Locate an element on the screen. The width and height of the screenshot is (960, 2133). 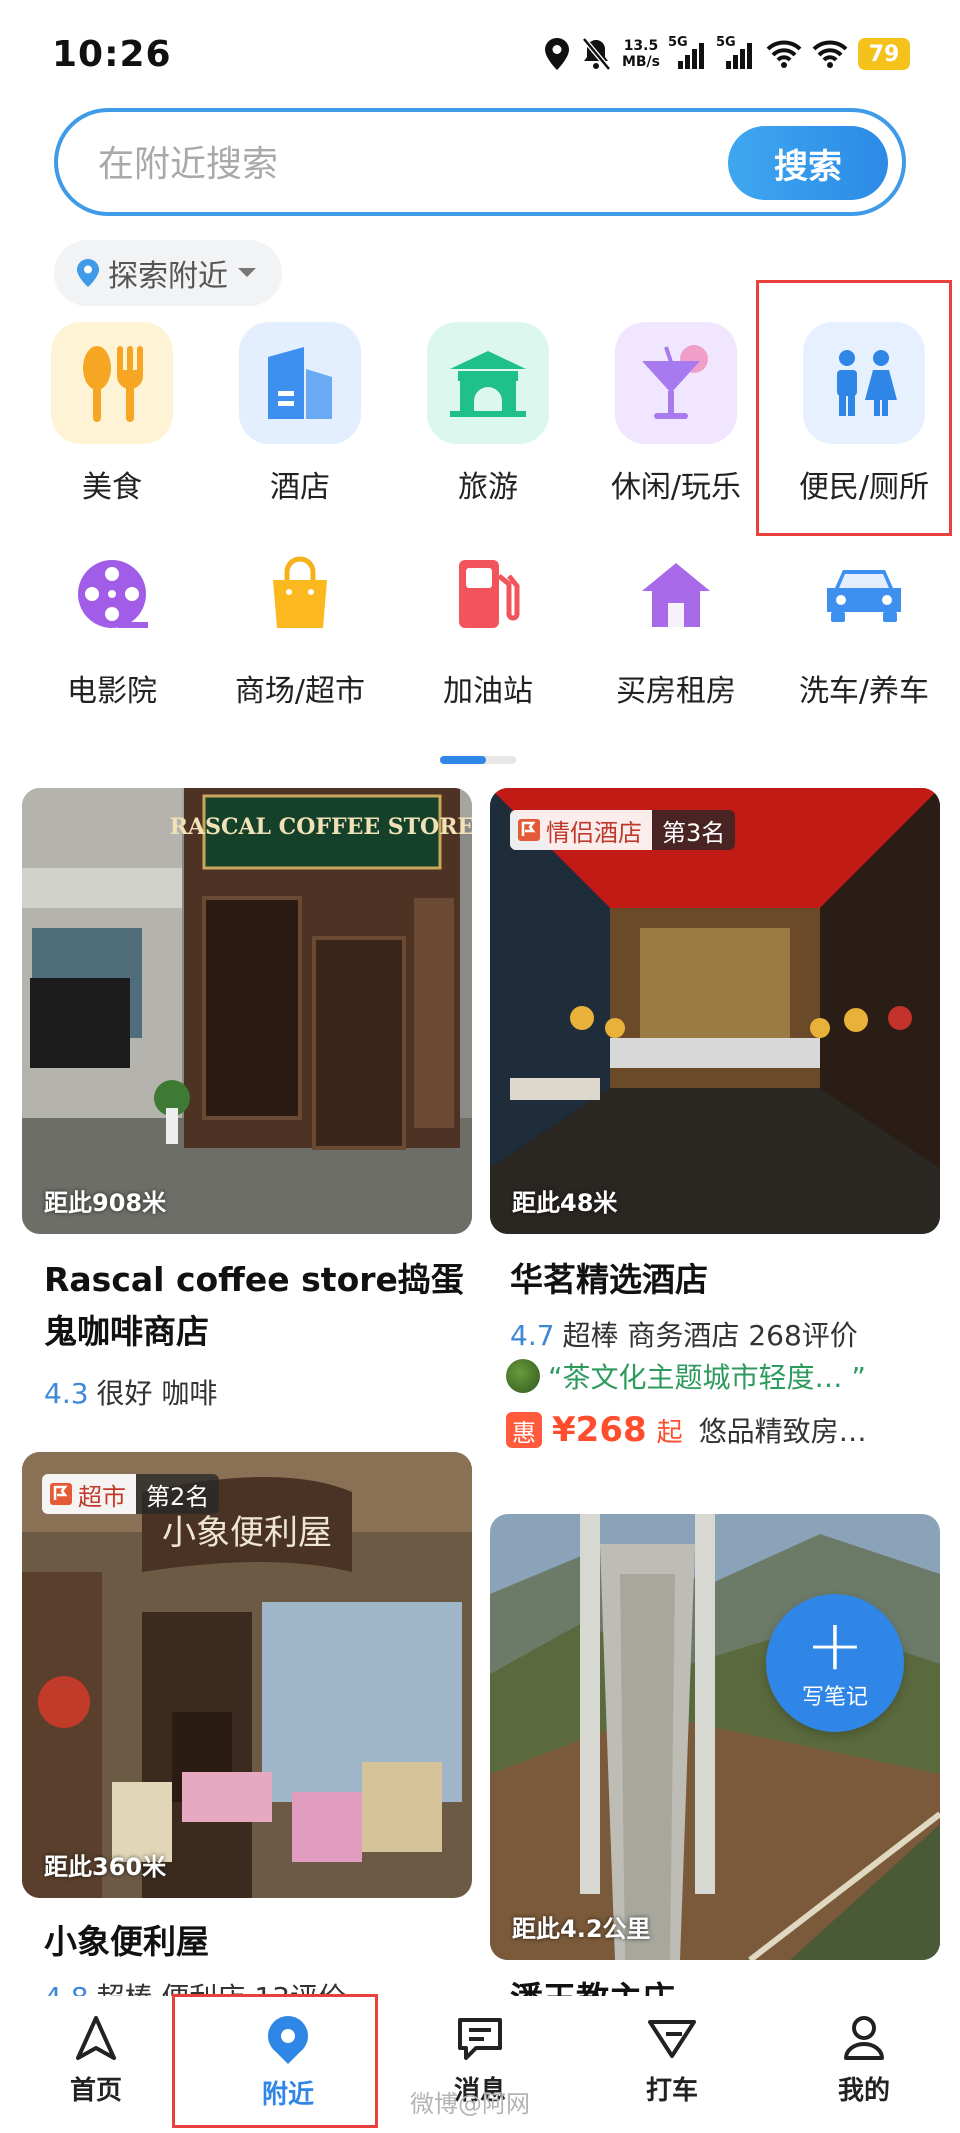
category-travel: 旅游 is located at coordinates (488, 422).